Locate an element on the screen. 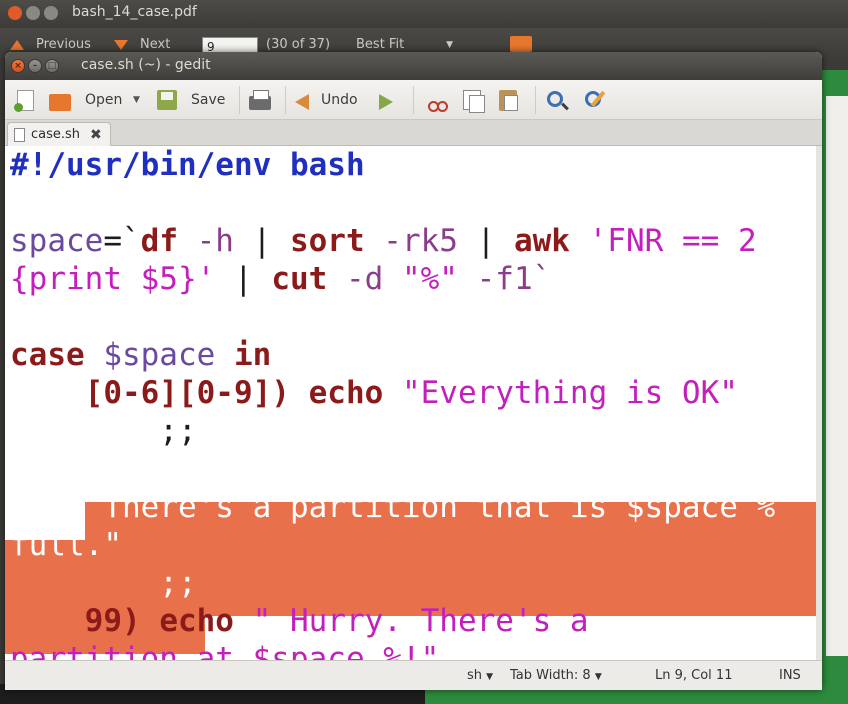 Image resolution: width=848 pixels, height=704 pixels. code-line-11: full." is located at coordinates (66, 545).